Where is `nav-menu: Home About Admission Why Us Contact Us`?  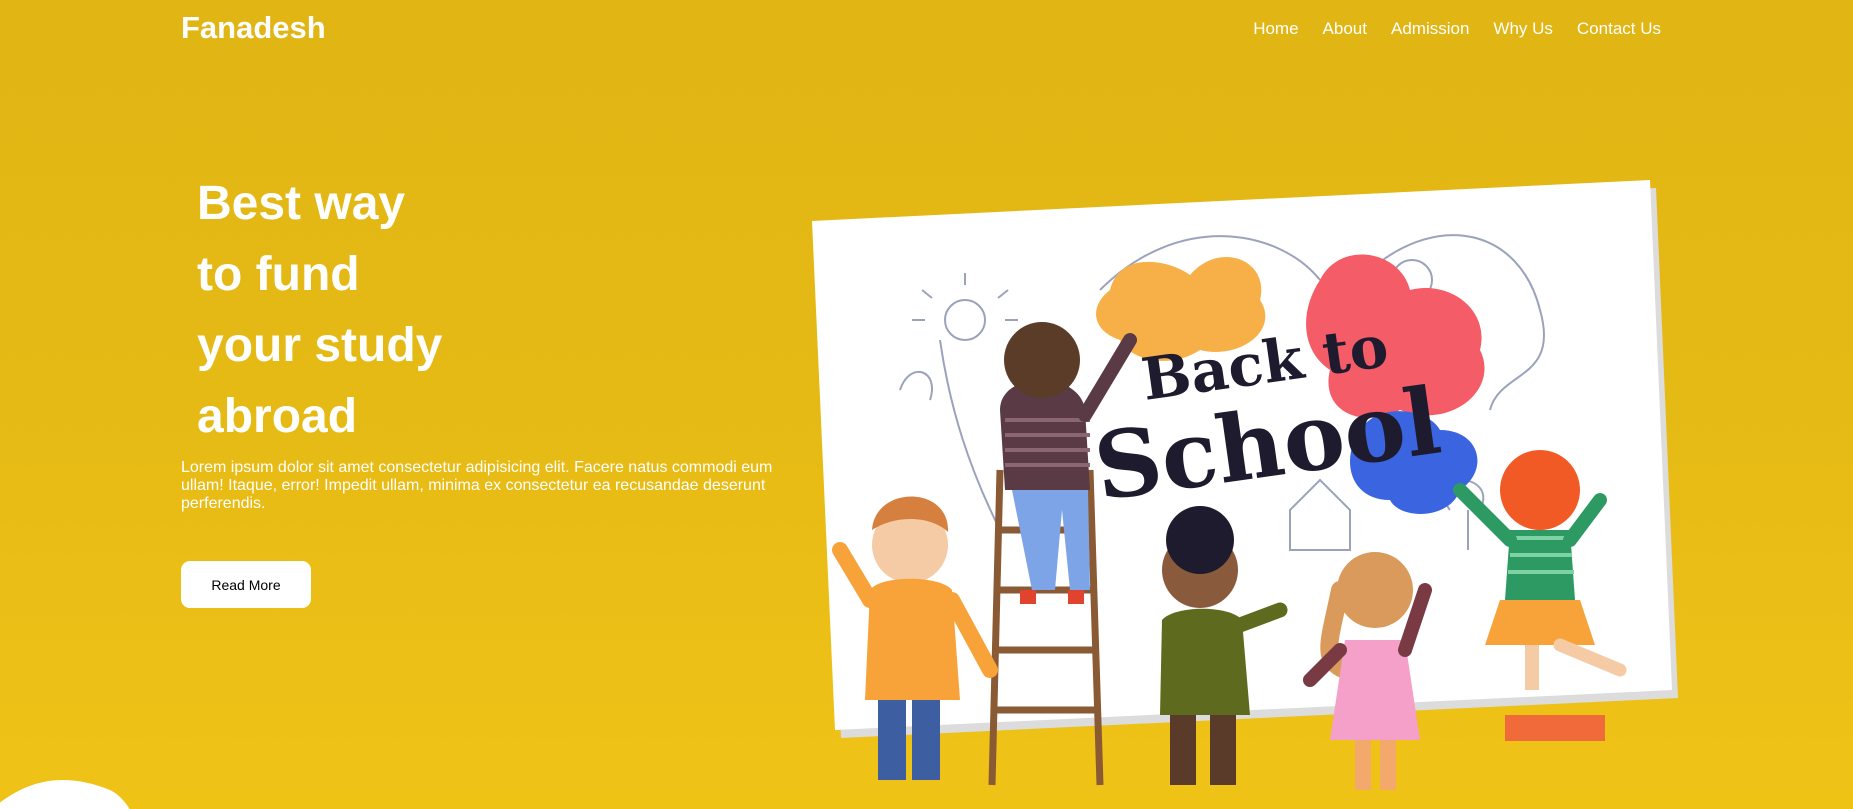 nav-menu: Home About Admission Why Us Contact Us is located at coordinates (1457, 29).